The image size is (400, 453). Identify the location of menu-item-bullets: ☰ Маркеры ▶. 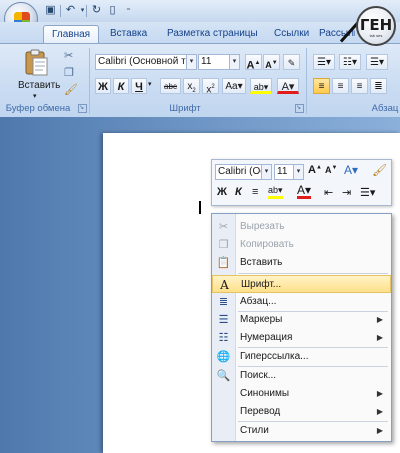
(301, 320).